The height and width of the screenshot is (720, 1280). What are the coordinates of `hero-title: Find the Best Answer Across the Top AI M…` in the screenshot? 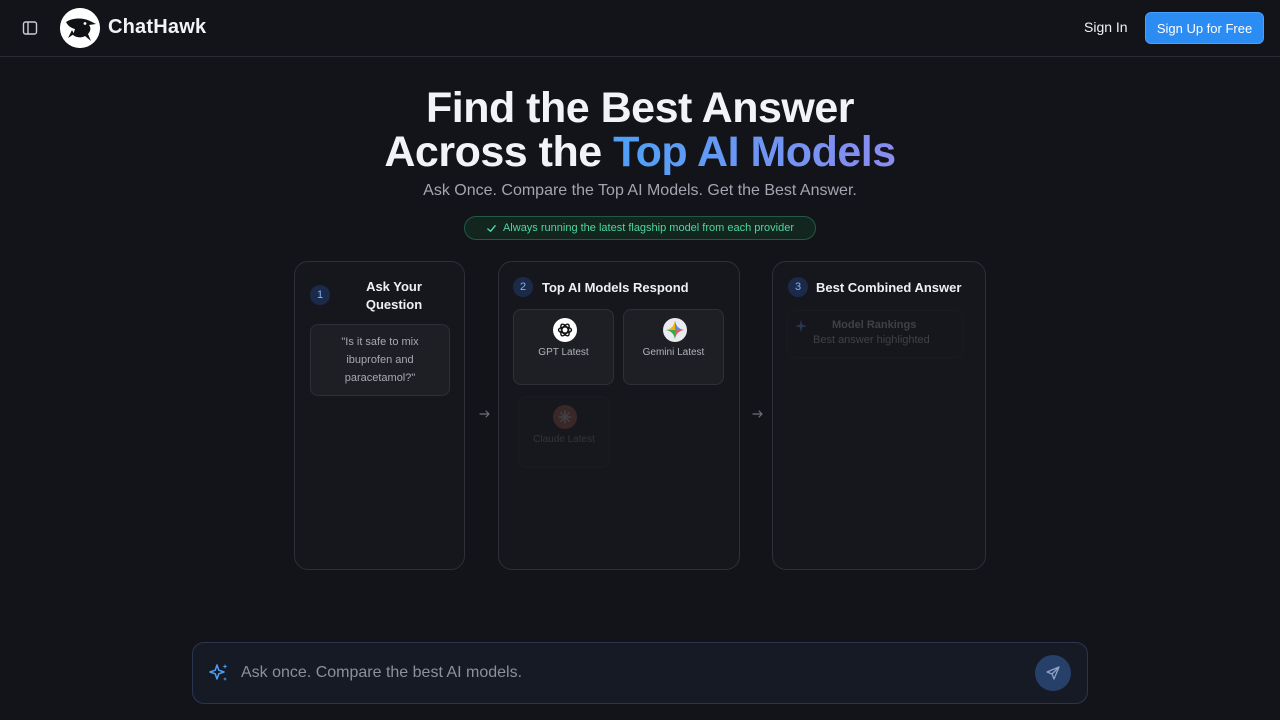 It's located at (640, 130).